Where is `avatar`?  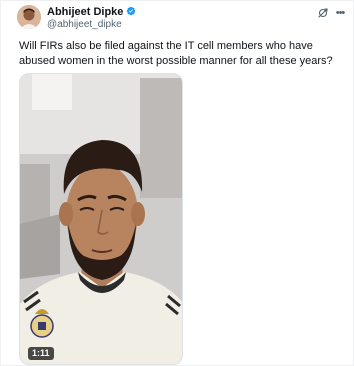 avatar is located at coordinates (29, 17).